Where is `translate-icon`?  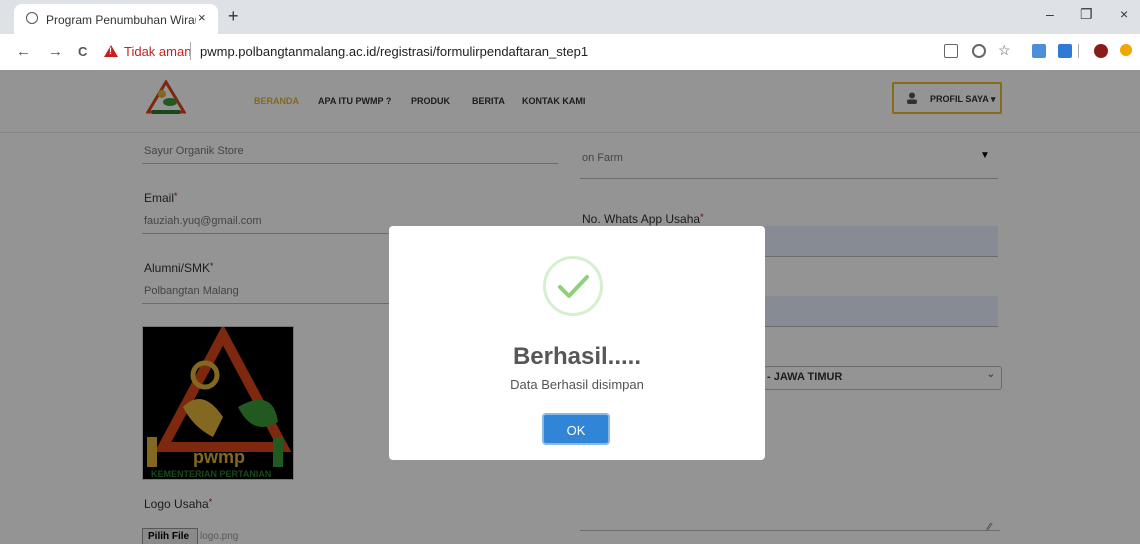 translate-icon is located at coordinates (951, 51).